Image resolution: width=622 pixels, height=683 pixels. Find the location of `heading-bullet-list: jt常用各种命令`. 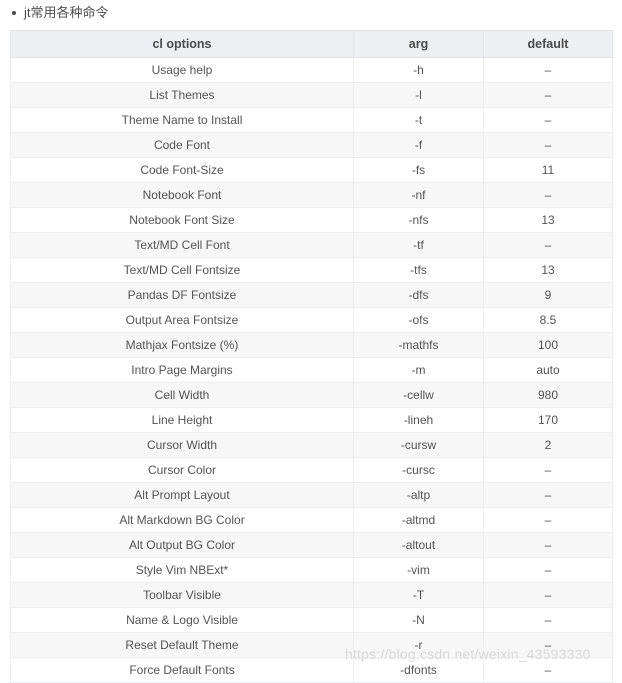

heading-bullet-list: jt常用各种命令 is located at coordinates (311, 13).